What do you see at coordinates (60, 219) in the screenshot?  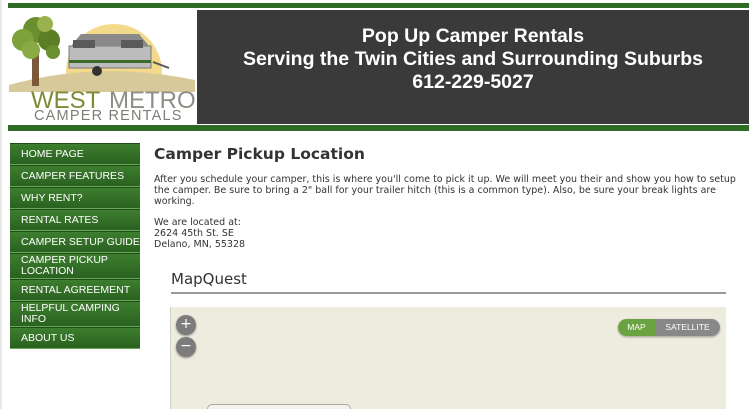 I see `sidebar-item-label: RENTAL RATES` at bounding box center [60, 219].